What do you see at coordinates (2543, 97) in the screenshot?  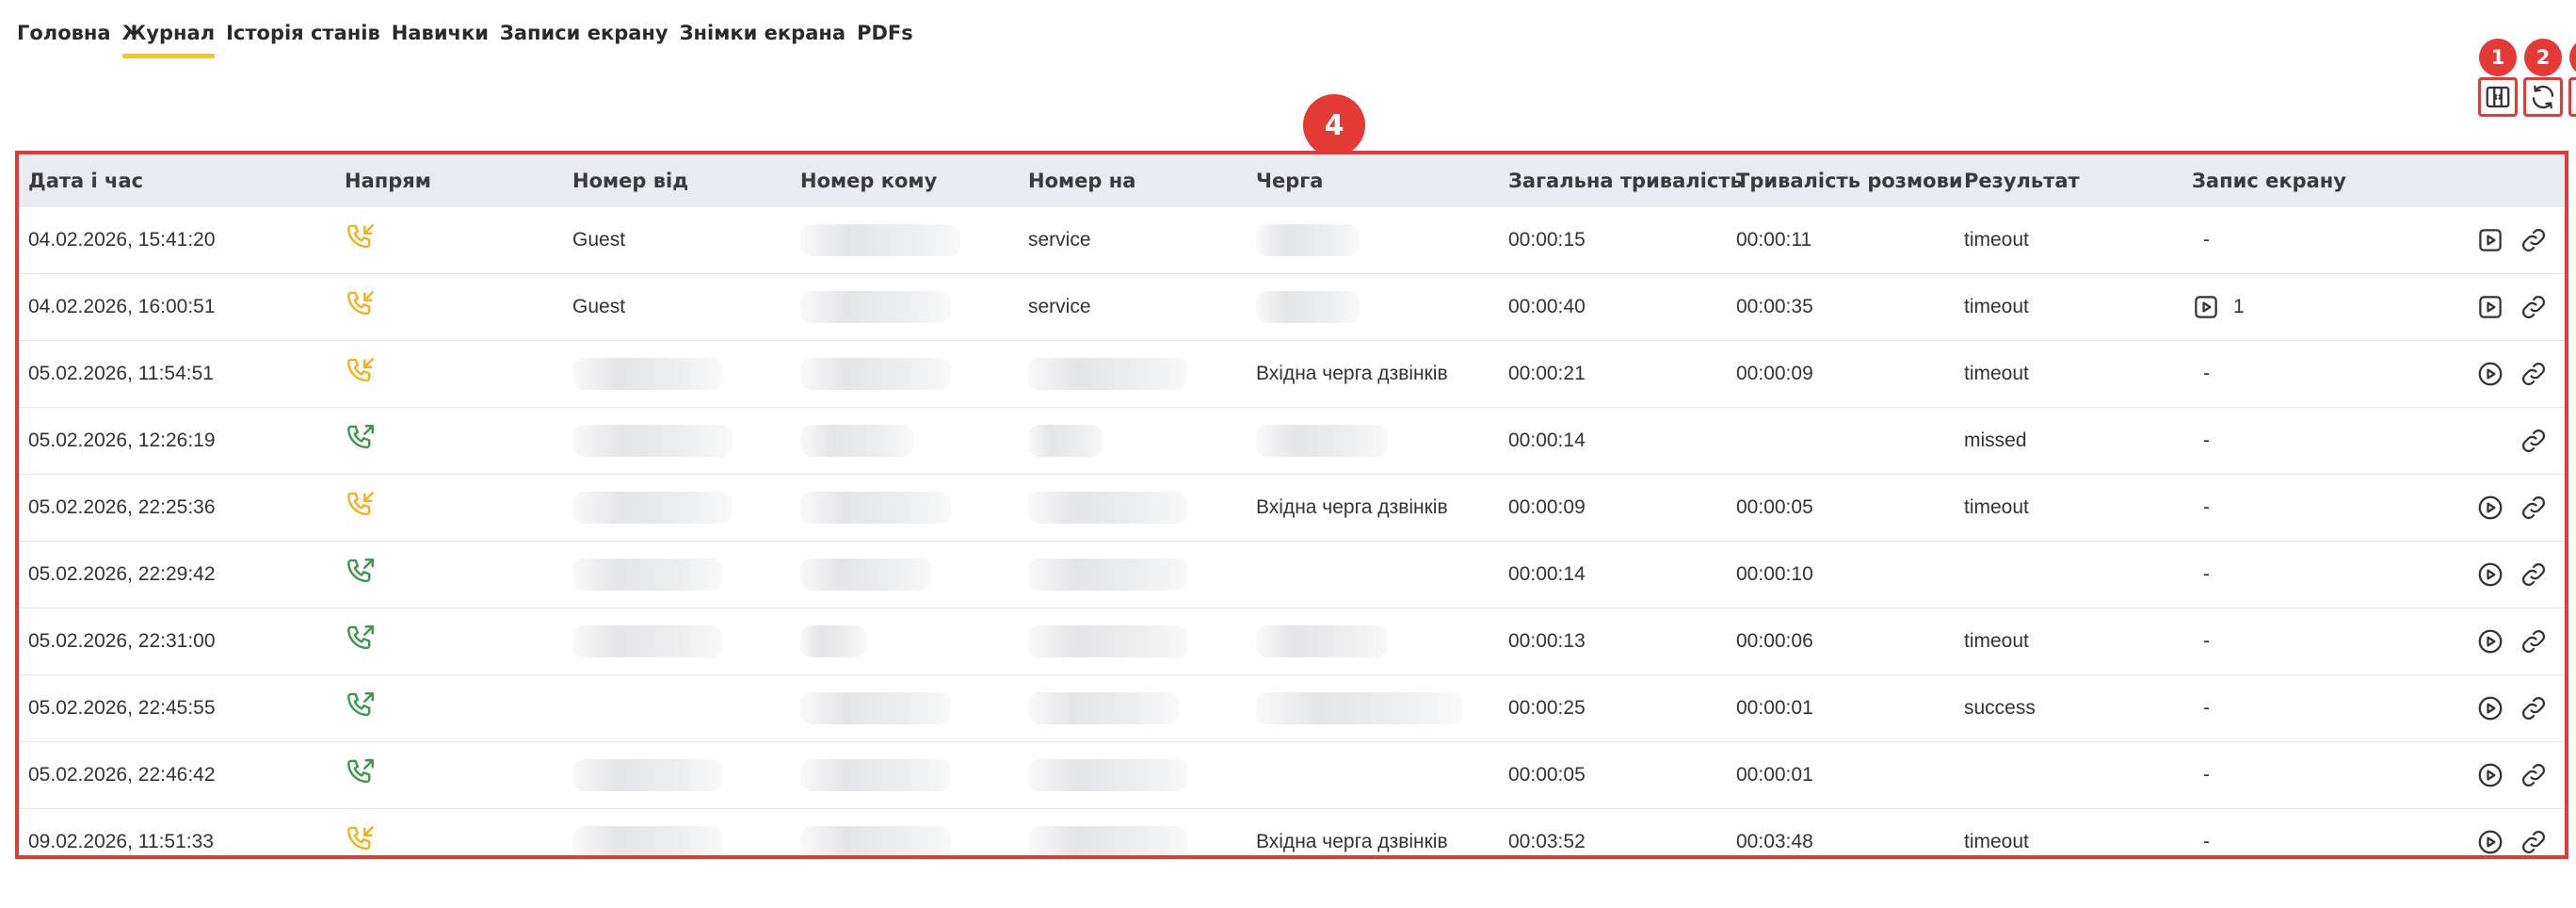 I see `refresh-icon` at bounding box center [2543, 97].